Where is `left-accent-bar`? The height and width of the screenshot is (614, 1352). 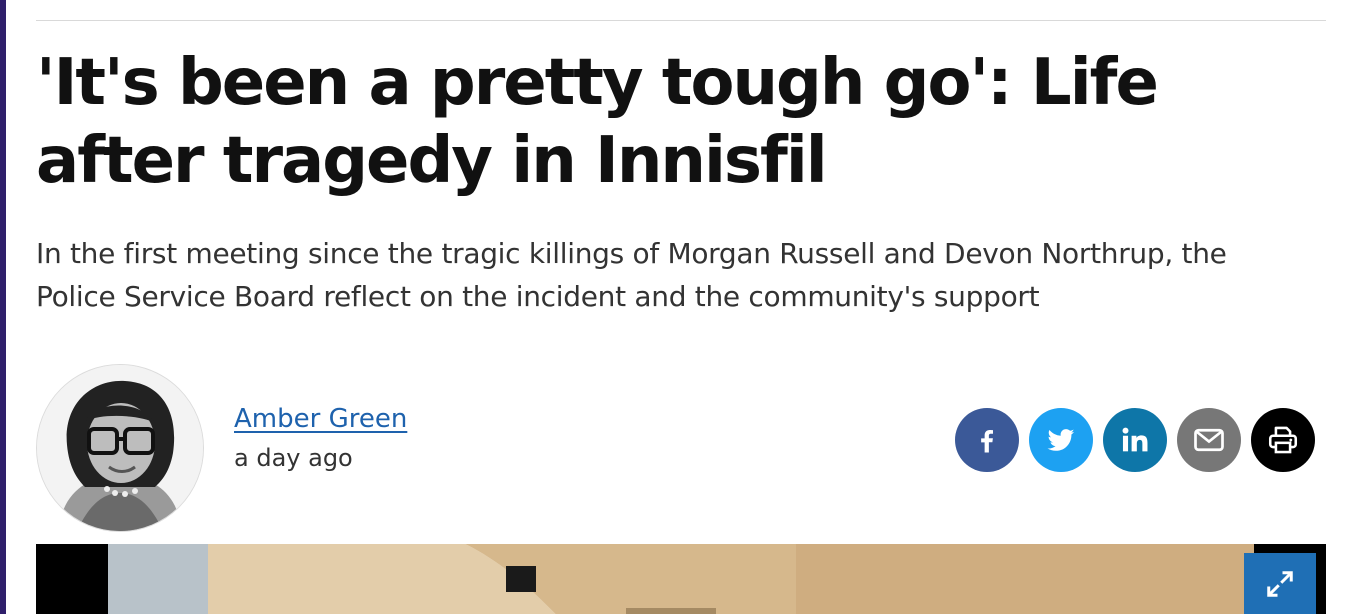 left-accent-bar is located at coordinates (3, 307).